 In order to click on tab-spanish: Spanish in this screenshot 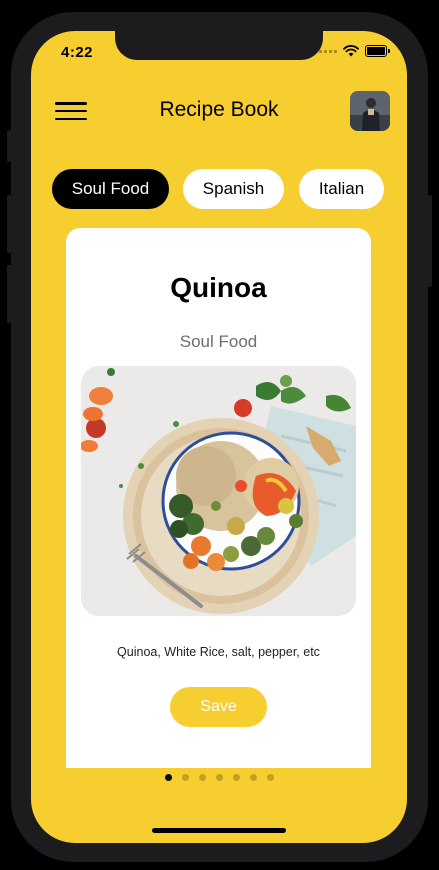, I will do `click(233, 189)`.